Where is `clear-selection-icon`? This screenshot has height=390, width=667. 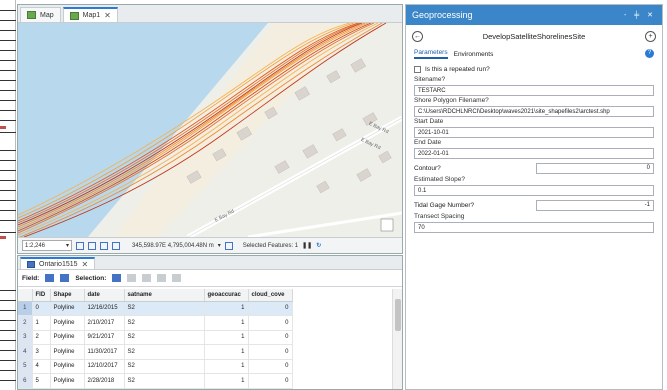
clear-selection-icon is located at coordinates (162, 278).